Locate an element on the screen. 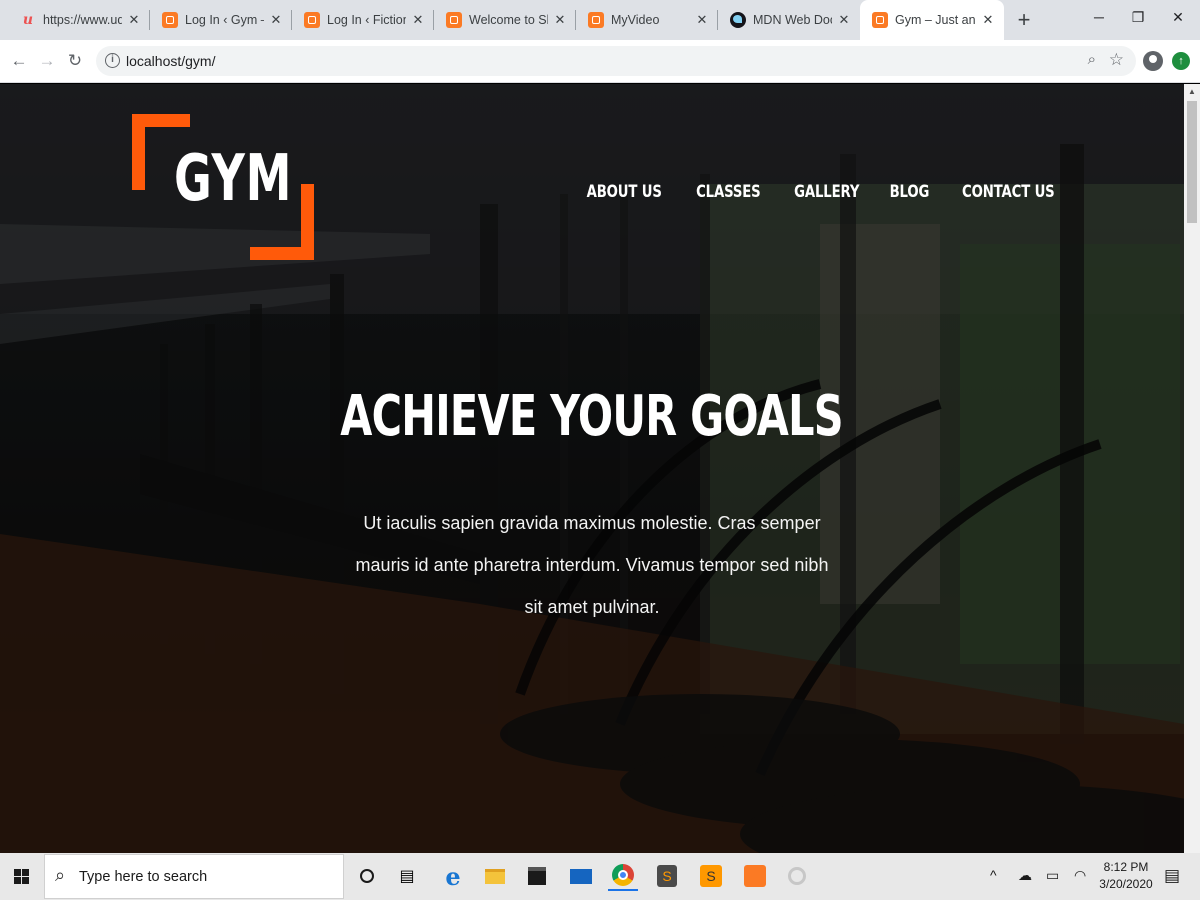 This screenshot has width=1200, height=900. nav-gallery: GALLERY is located at coordinates (826, 192).